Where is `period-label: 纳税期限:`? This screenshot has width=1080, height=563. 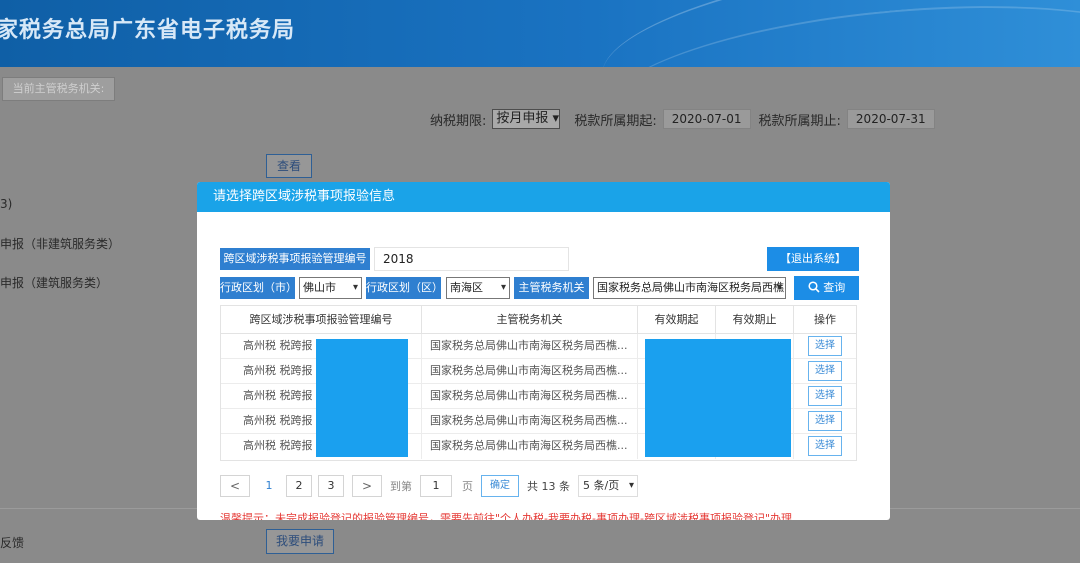 period-label: 纳税期限: is located at coordinates (458, 121).